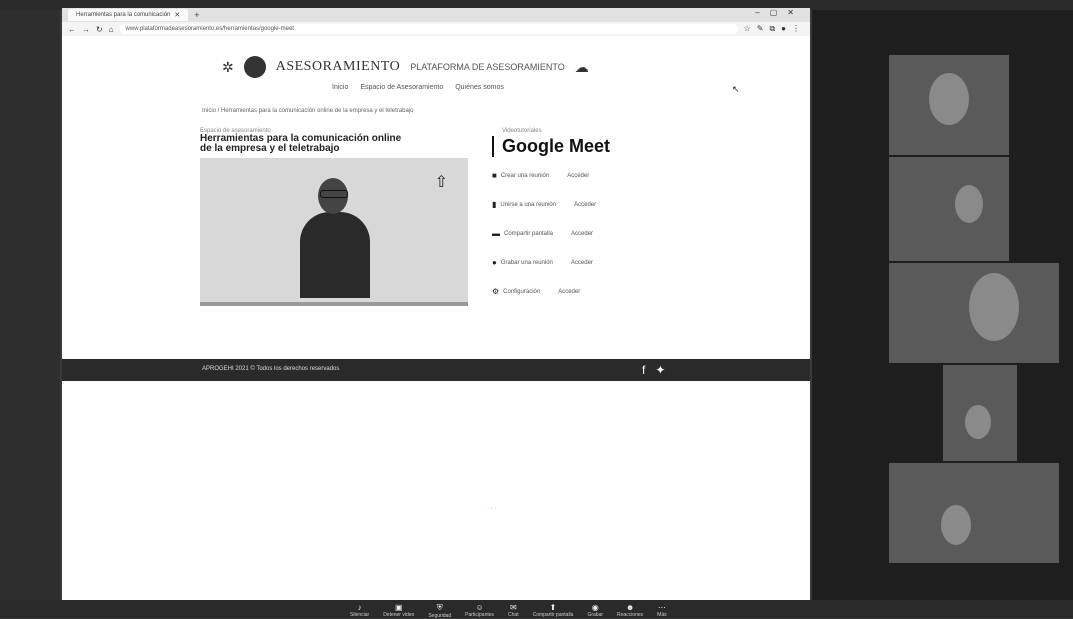 Image resolution: width=1073 pixels, height=619 pixels. I want to click on screen-icon: ▬, so click(496, 233).